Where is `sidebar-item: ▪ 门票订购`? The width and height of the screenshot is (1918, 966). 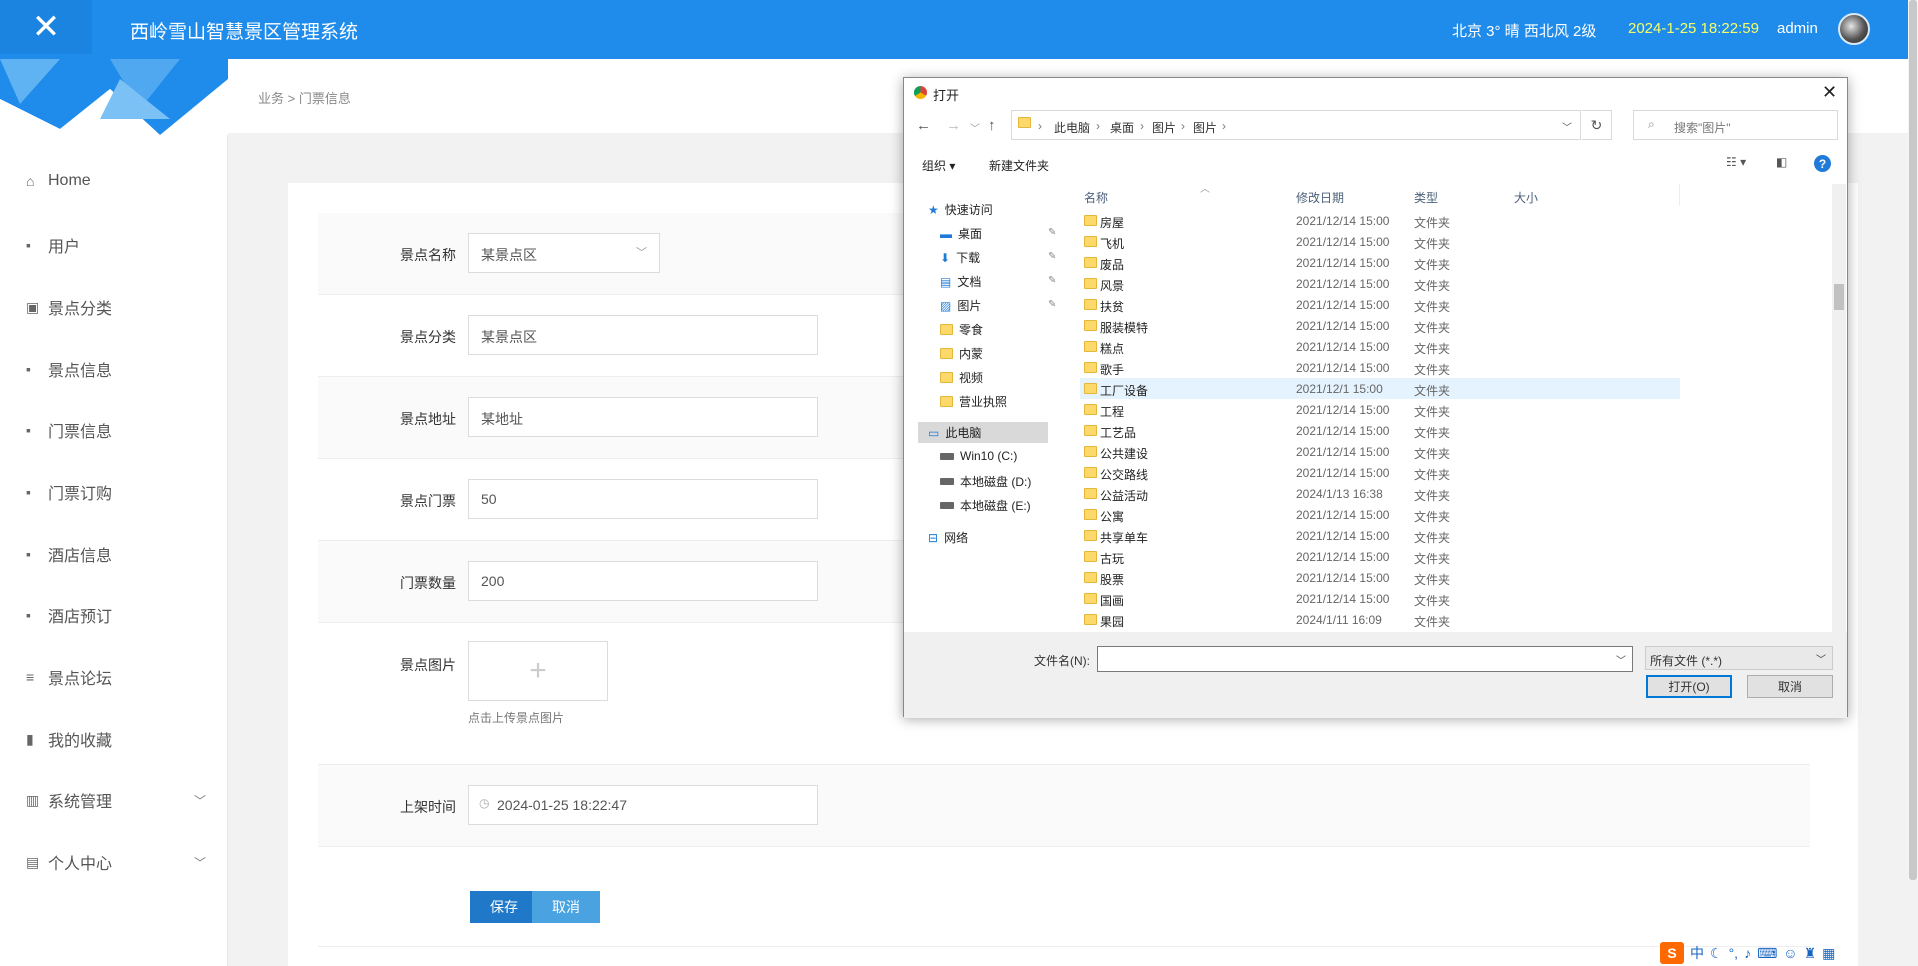 sidebar-item: ▪ 门票订购 is located at coordinates (69, 492).